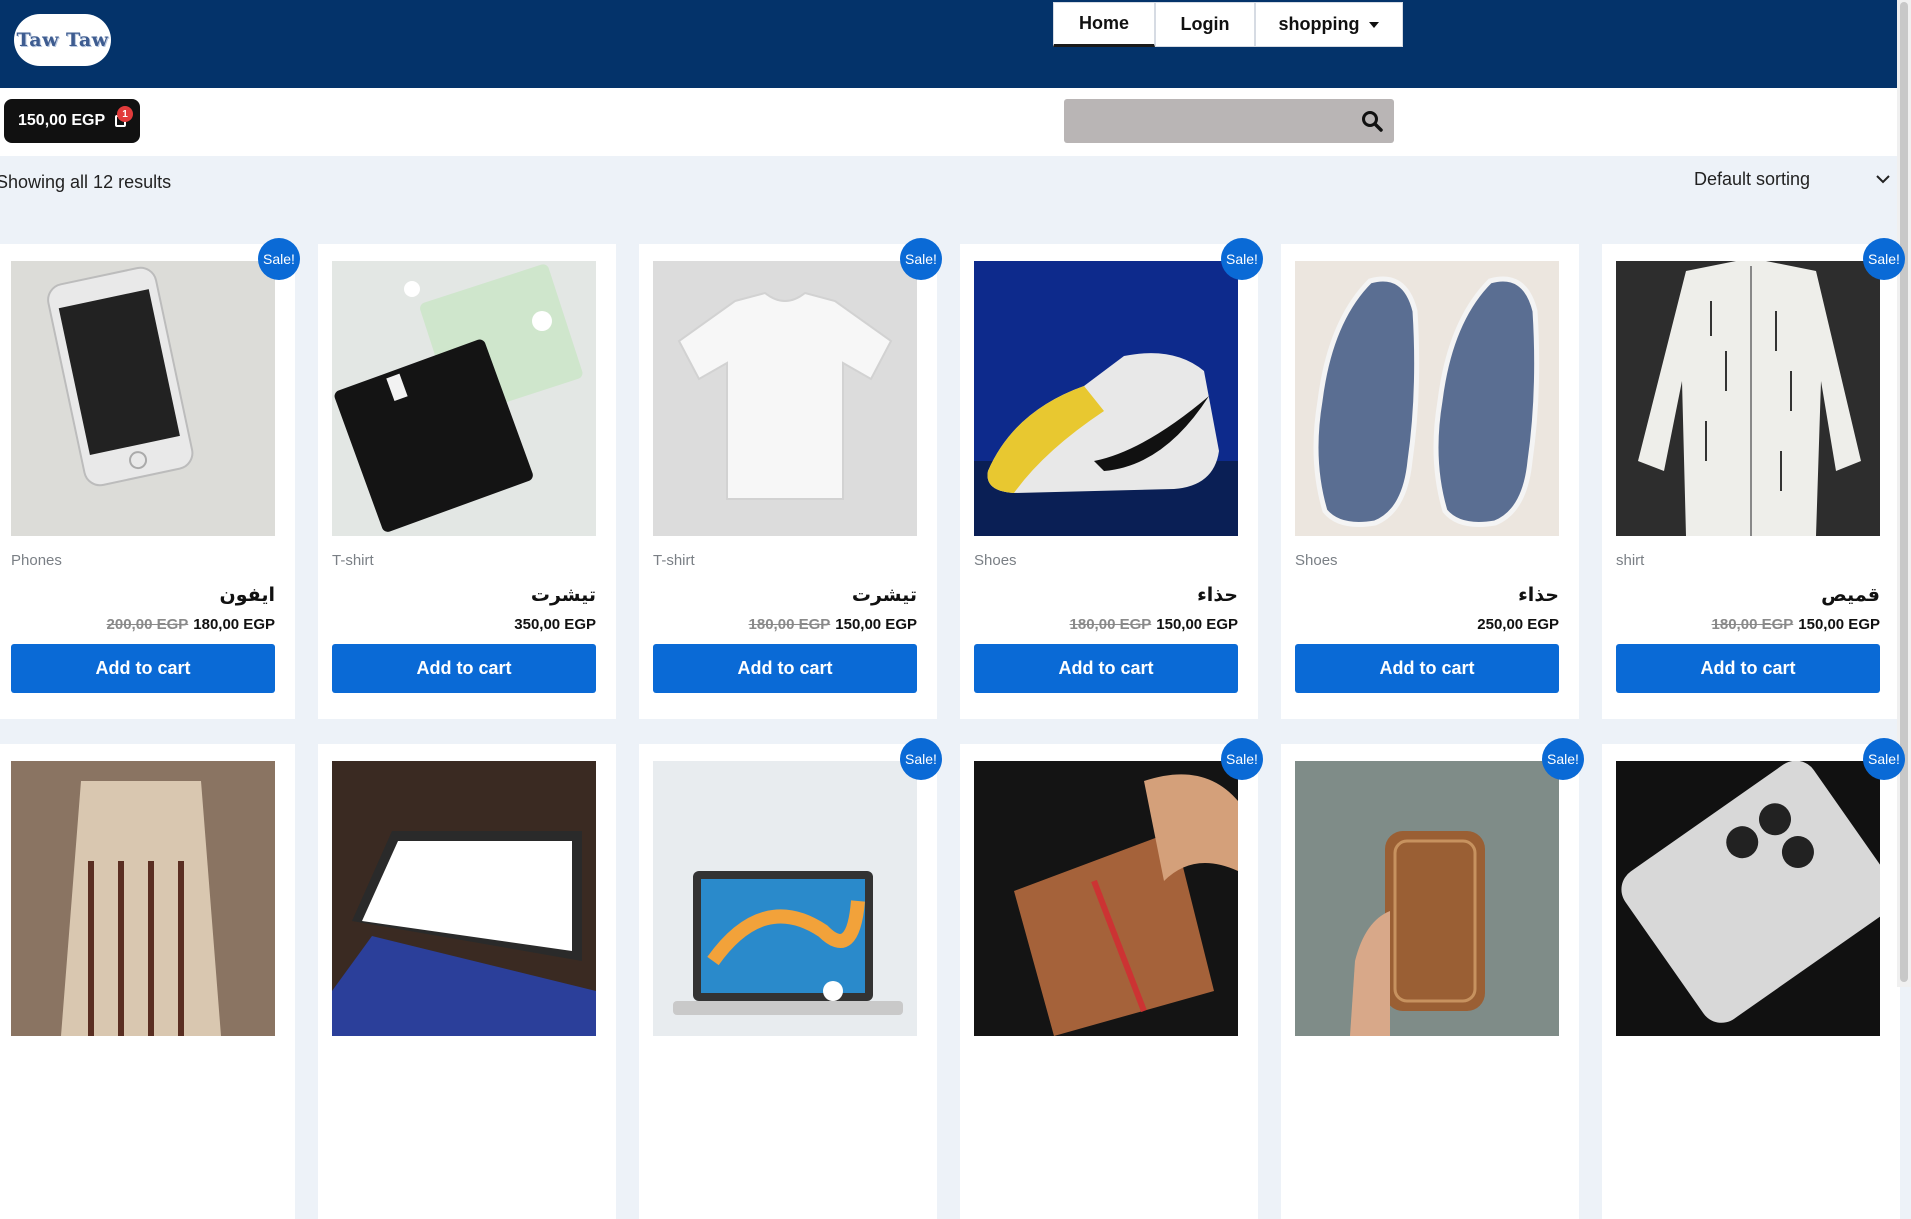 The image size is (1911, 1219). I want to click on product-category: shirt, so click(1630, 560).